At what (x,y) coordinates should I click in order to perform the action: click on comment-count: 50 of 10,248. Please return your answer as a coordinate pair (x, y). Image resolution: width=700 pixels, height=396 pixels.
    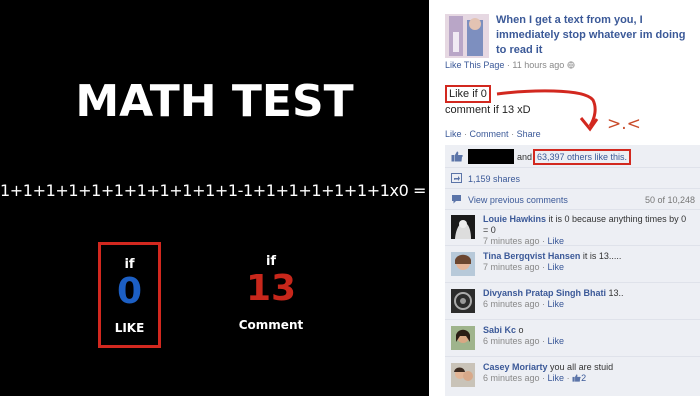
    Looking at the image, I should click on (669, 200).